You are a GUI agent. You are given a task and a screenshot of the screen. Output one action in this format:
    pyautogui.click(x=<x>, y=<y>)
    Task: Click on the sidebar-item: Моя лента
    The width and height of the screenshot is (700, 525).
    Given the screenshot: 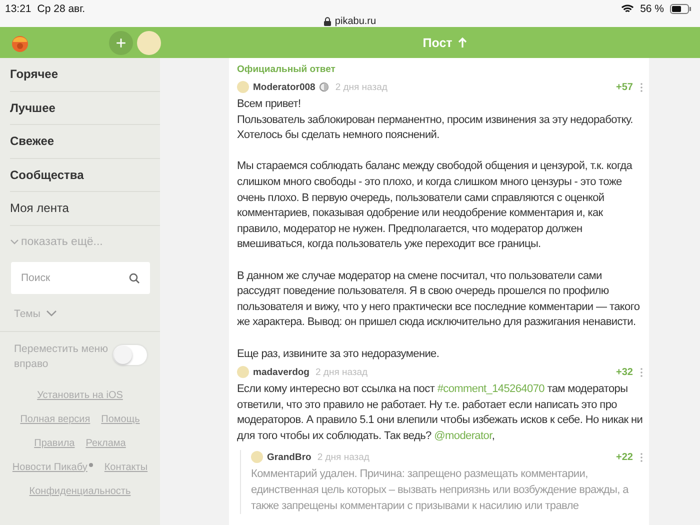 What is the action you would take?
    pyautogui.click(x=85, y=209)
    